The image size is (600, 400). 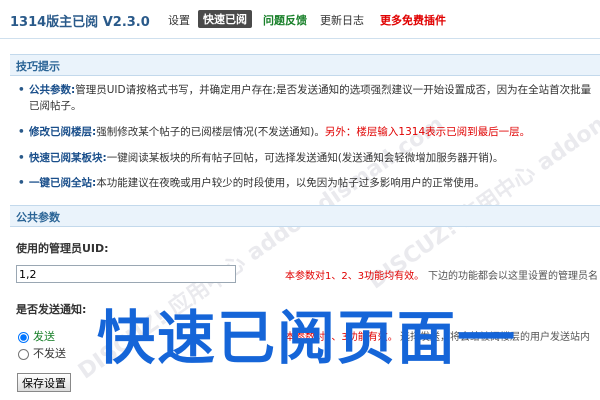 I want to click on tip-term: 修改已阅楼层:, so click(x=63, y=132).